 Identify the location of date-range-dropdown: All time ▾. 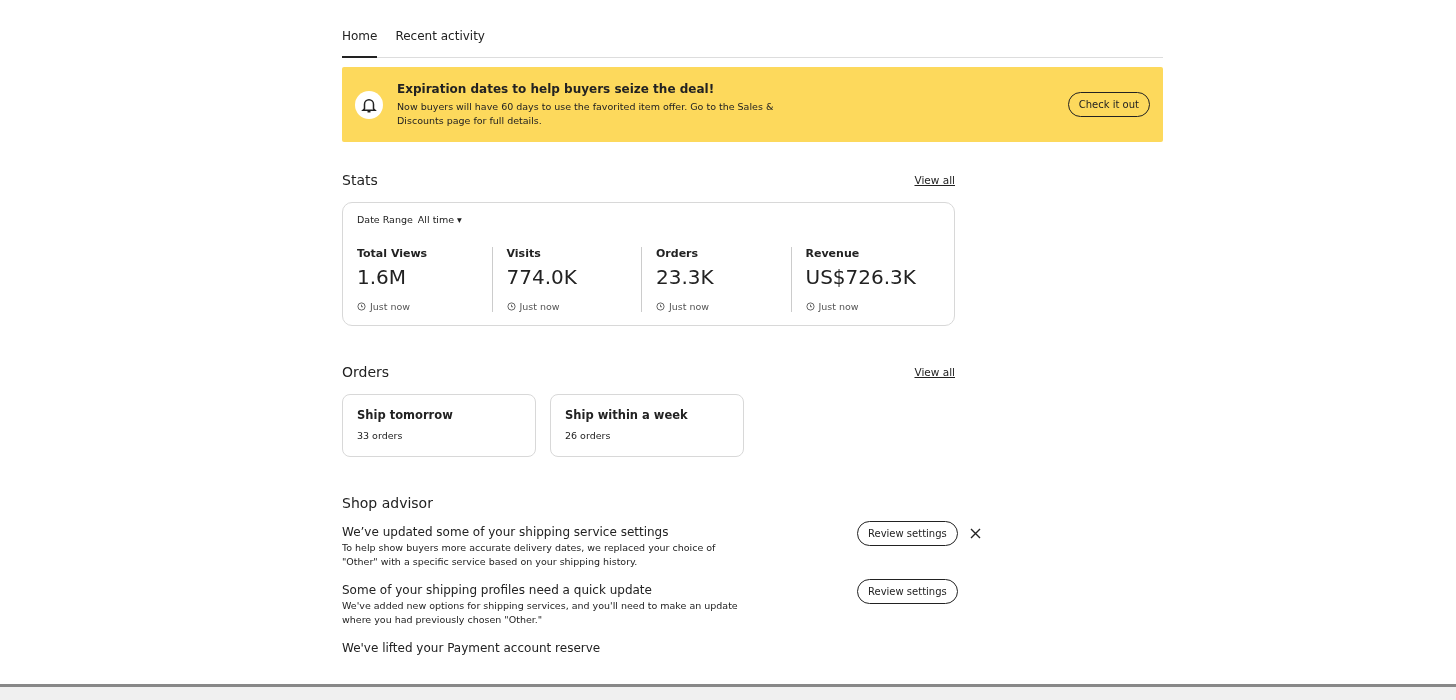
(439, 219).